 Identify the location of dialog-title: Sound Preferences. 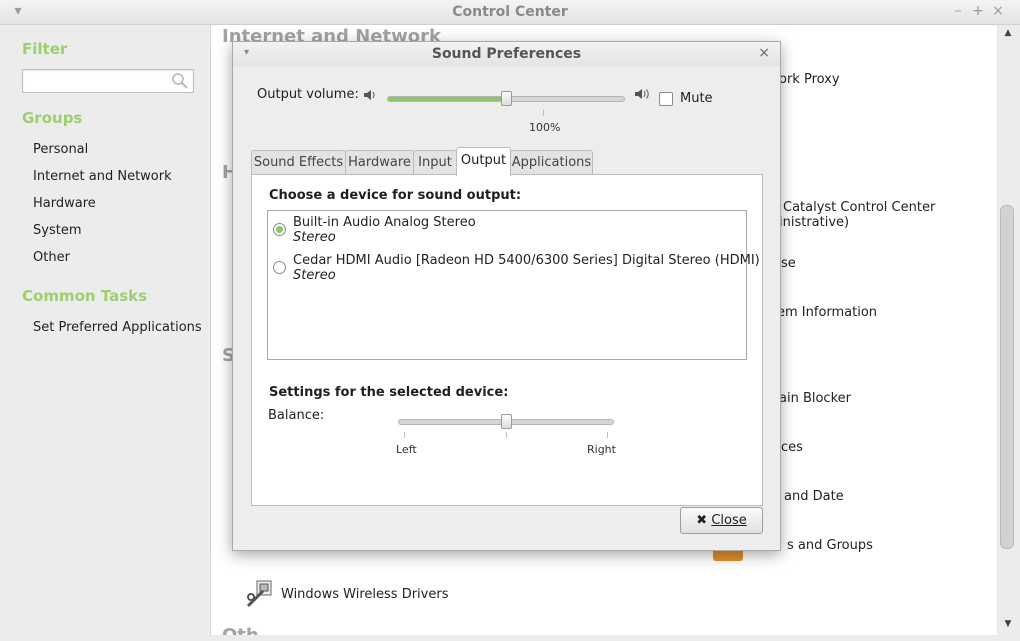
(506, 54).